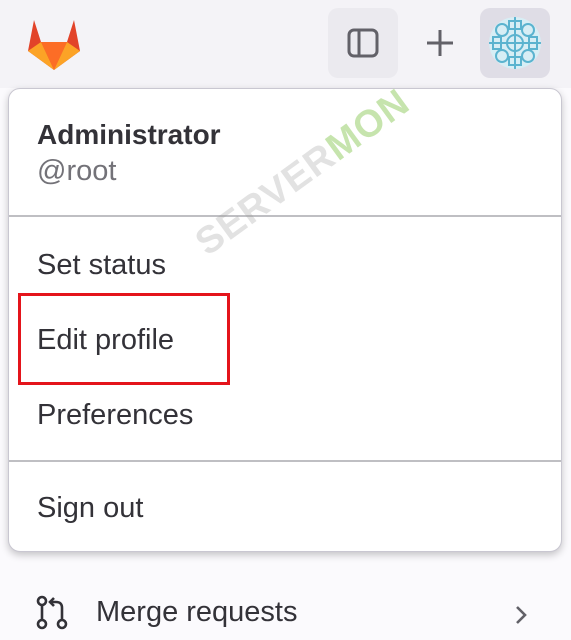  Describe the element at coordinates (285, 415) in the screenshot. I see `preferences-menu-item: Preferences` at that location.